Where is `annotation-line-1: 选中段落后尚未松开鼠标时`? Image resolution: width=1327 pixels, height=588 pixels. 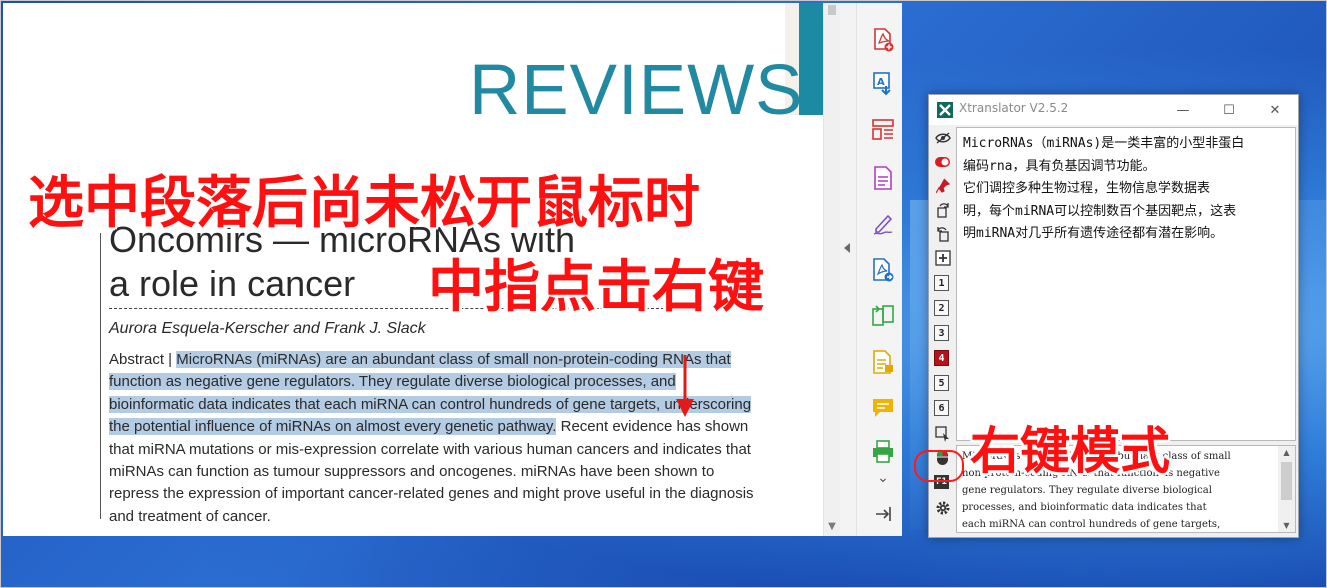 annotation-line-1: 选中段落后尚未松开鼠标时 is located at coordinates (364, 203).